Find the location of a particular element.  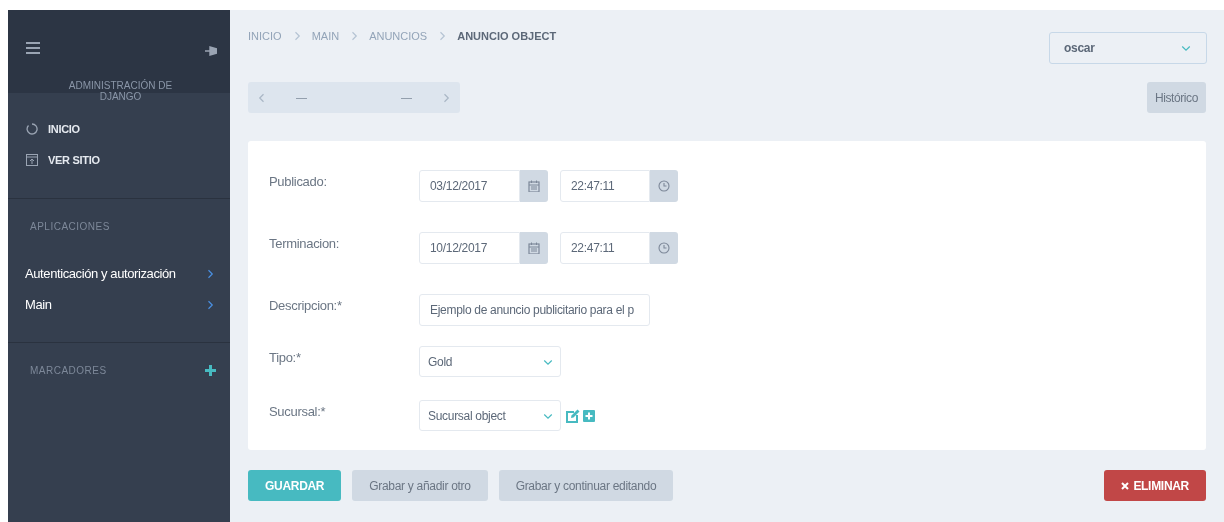

input-field: Ejemplo de anuncio publicitario para el p is located at coordinates (534, 310).